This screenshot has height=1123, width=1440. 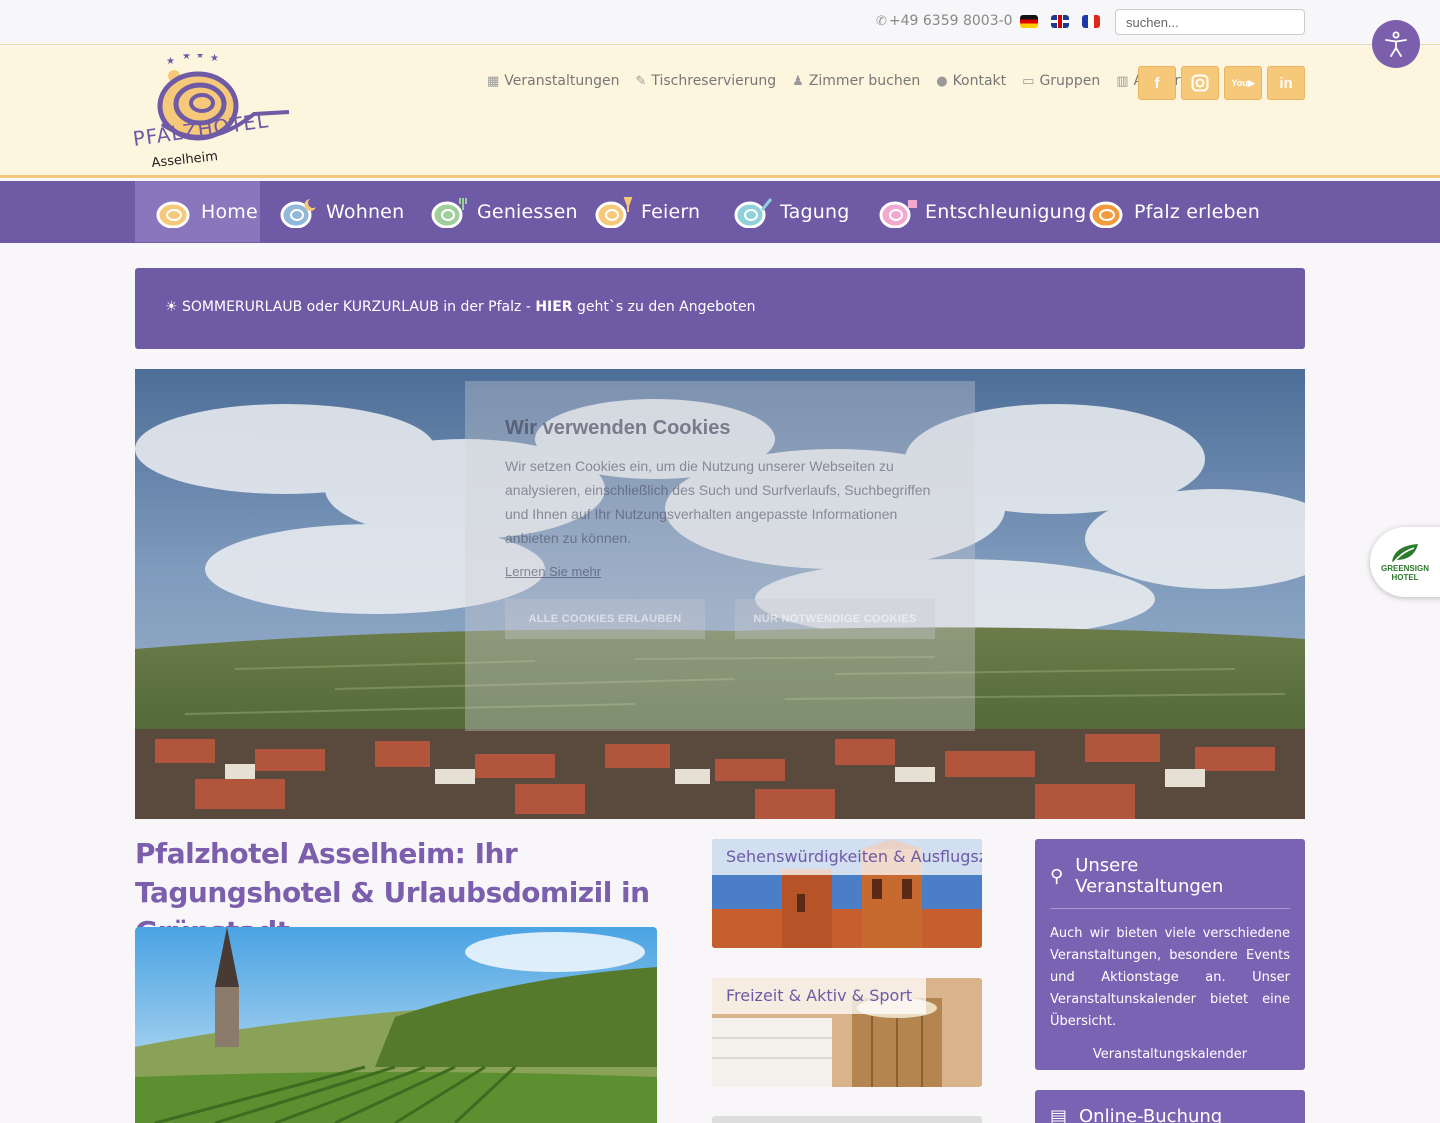 I want to click on tile-sights-label: Sehenswürdigkeiten & Ausflugsziele, so click(x=847, y=857).